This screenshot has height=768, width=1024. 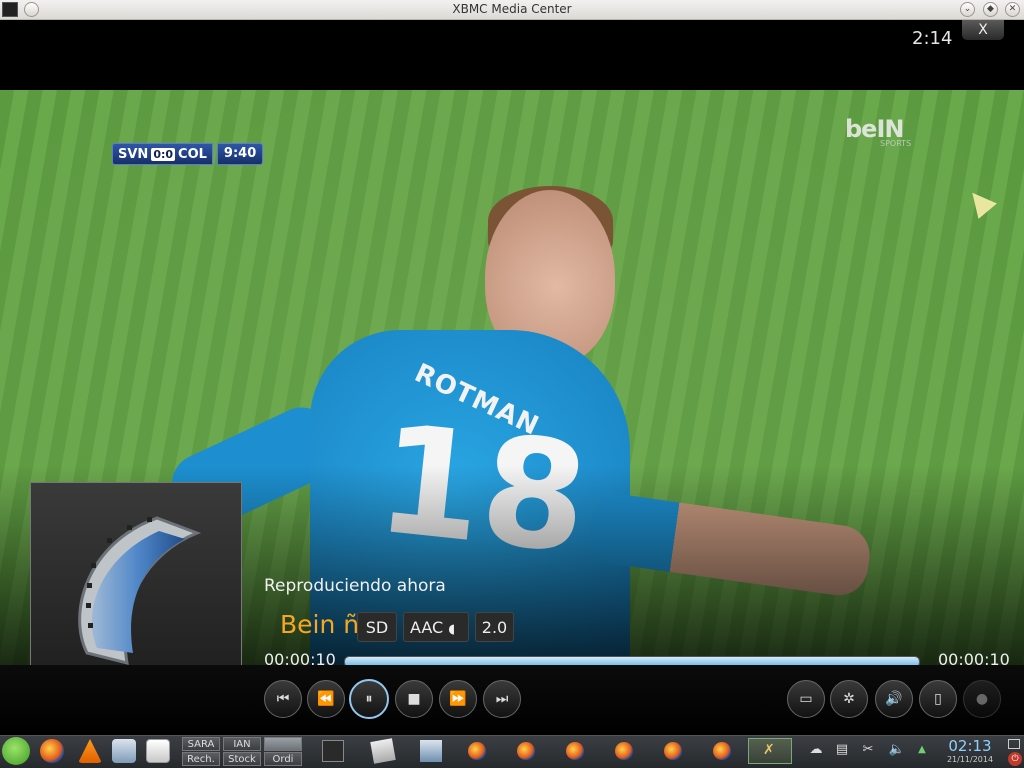 What do you see at coordinates (842, 750) in the screenshot?
I see `clipboard-icon: ▤` at bounding box center [842, 750].